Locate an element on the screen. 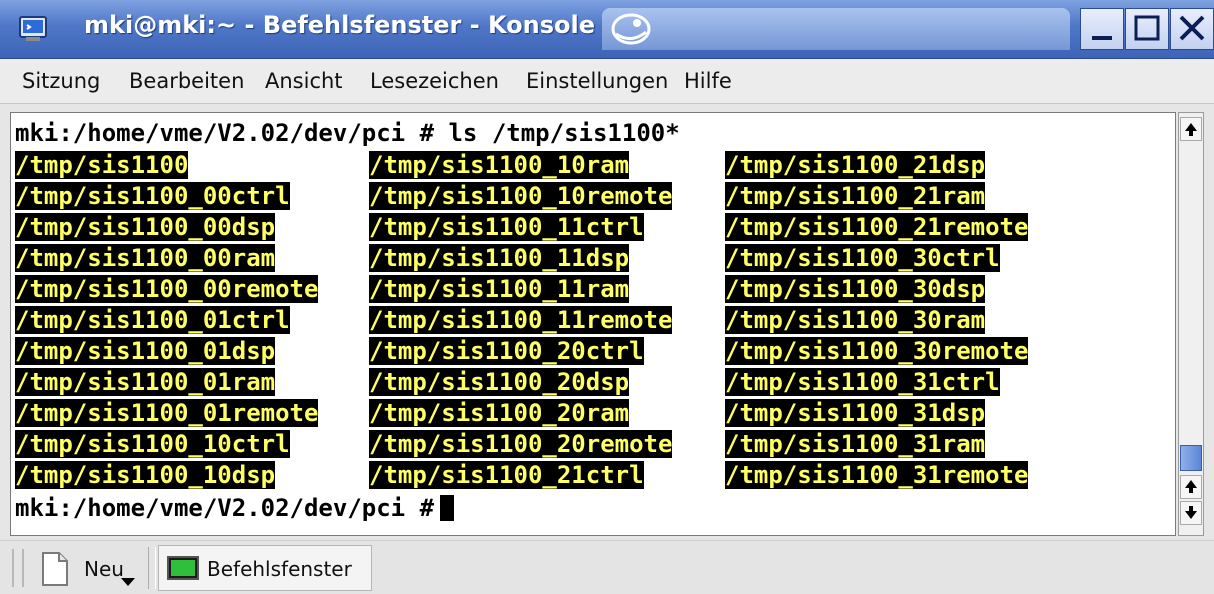 The height and width of the screenshot is (594, 1214). highlighted-filename: /tmp/sis1100_00ram is located at coordinates (145, 258).